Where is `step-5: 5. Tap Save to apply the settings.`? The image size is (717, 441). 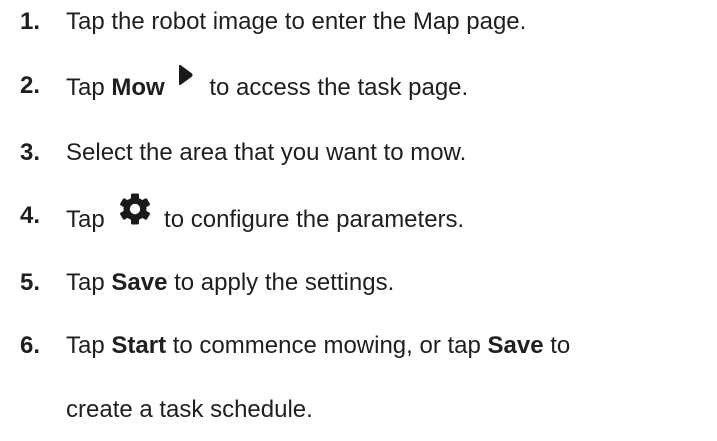
step-5: 5. Tap Save to apply the settings. is located at coordinates (365, 283).